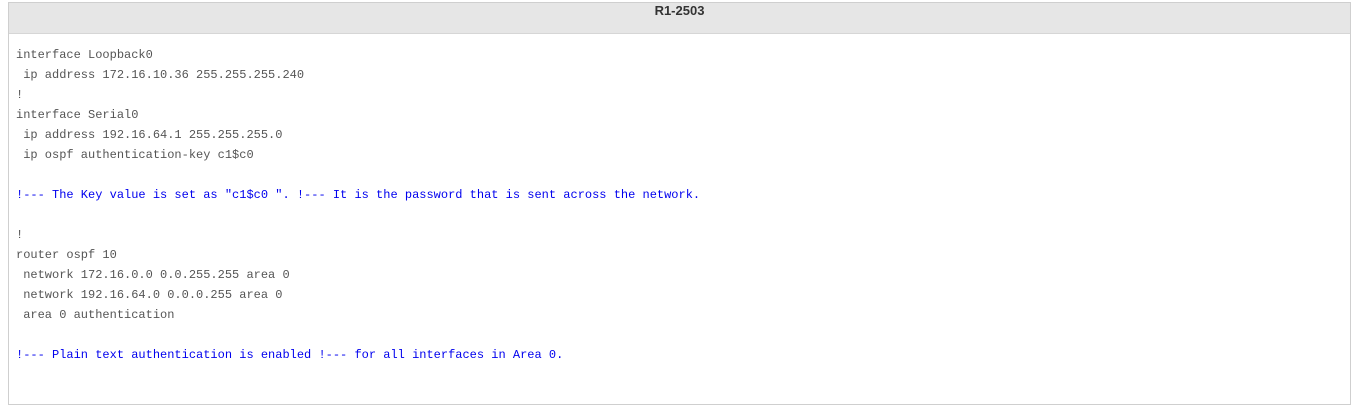  What do you see at coordinates (149, 135) in the screenshot?
I see `code-line: ip address 192.16.64.1 255.255.255.0` at bounding box center [149, 135].